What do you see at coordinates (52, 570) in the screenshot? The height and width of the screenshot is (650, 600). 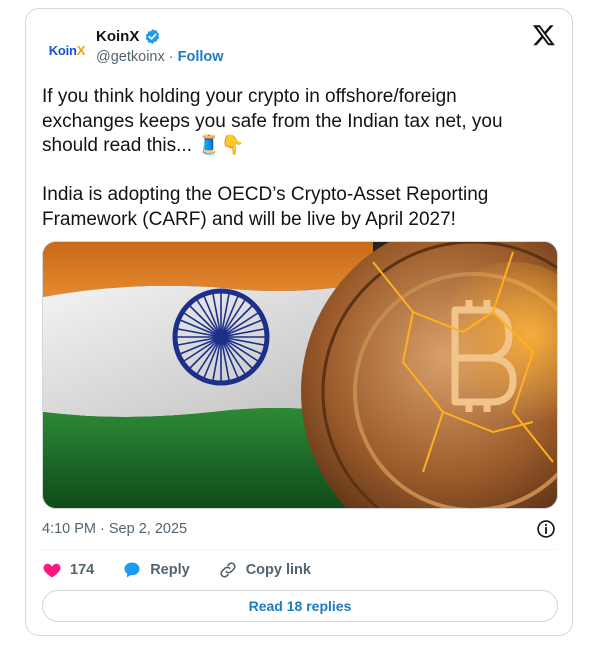 I see `heart-icon` at bounding box center [52, 570].